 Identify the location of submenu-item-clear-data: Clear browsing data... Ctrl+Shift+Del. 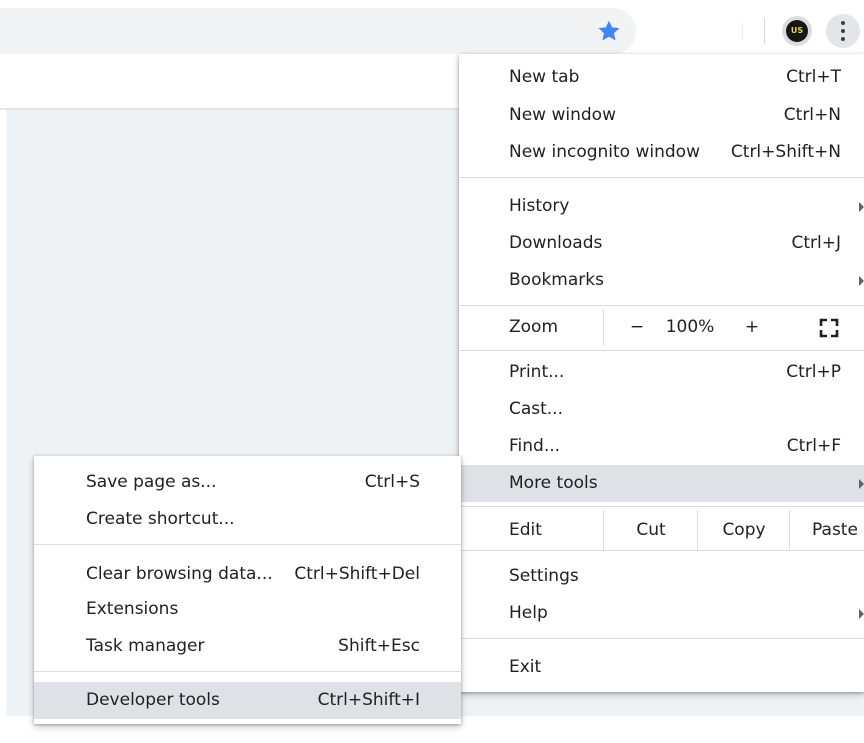
(247, 574).